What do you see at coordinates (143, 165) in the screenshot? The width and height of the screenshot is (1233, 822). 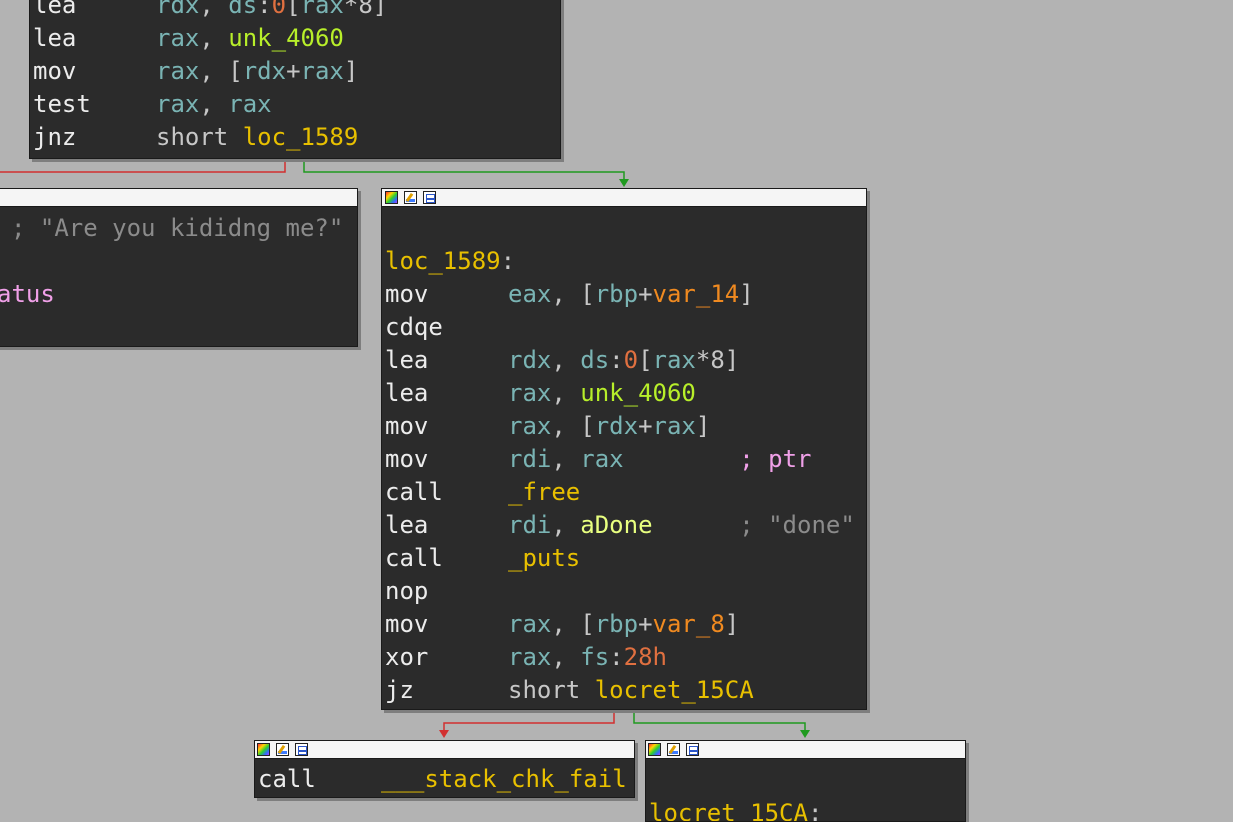 I see `edge-false-top-left` at bounding box center [143, 165].